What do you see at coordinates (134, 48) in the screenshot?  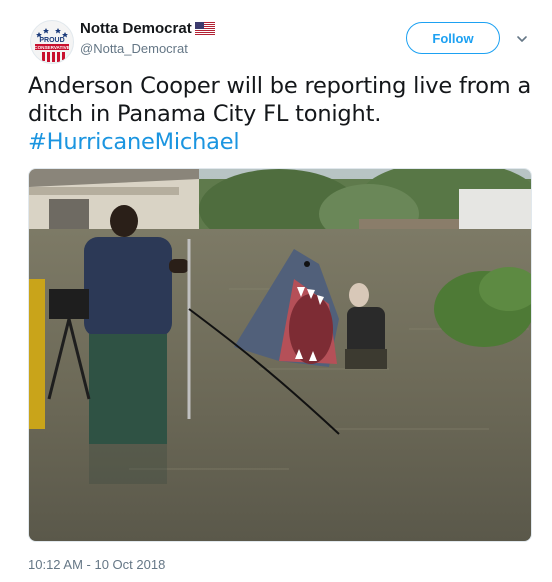 I see `author-handle: @Notta_Democrat` at bounding box center [134, 48].